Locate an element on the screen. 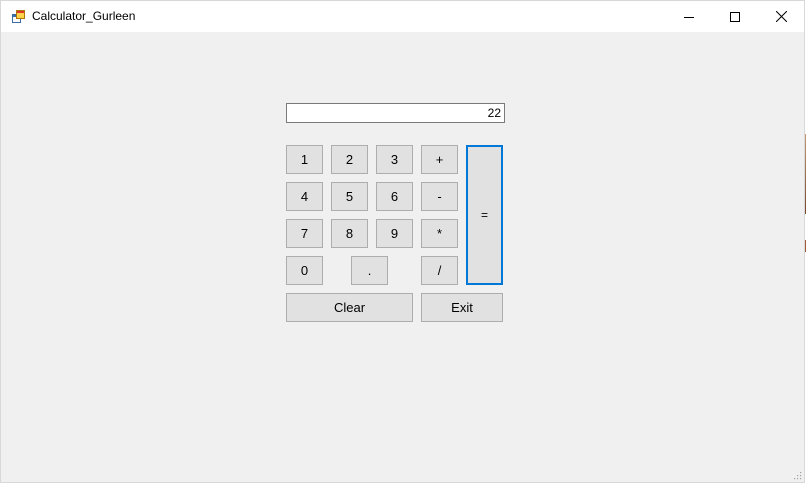  digit-8-button: 8 is located at coordinates (349, 233).